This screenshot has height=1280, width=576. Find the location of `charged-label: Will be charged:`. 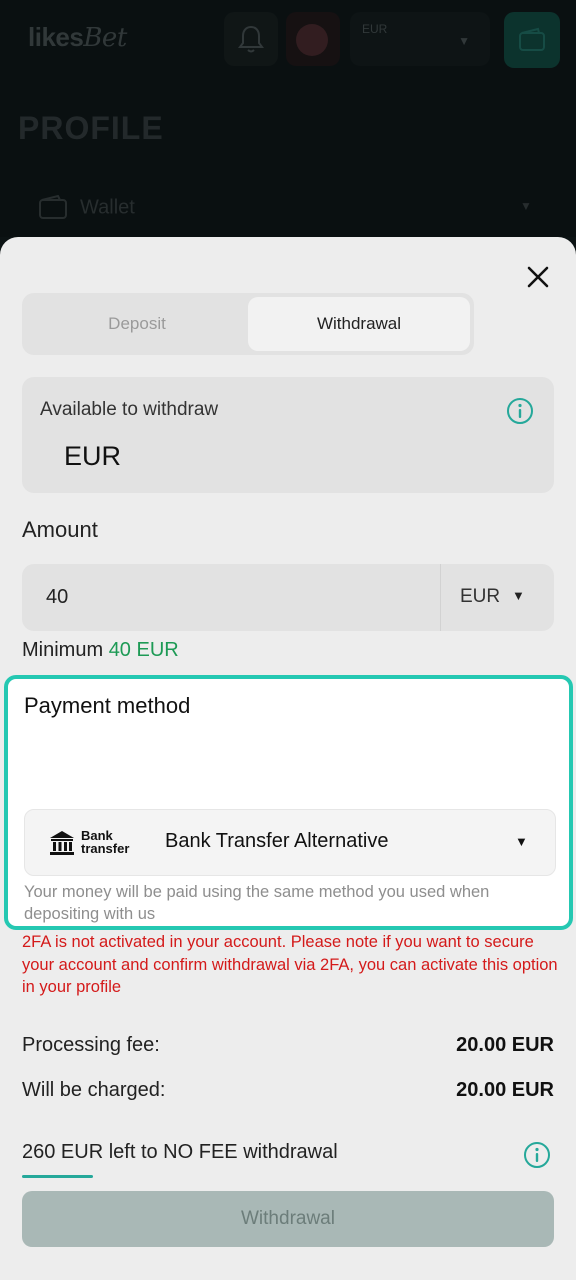

charged-label: Will be charged: is located at coordinates (94, 1090).